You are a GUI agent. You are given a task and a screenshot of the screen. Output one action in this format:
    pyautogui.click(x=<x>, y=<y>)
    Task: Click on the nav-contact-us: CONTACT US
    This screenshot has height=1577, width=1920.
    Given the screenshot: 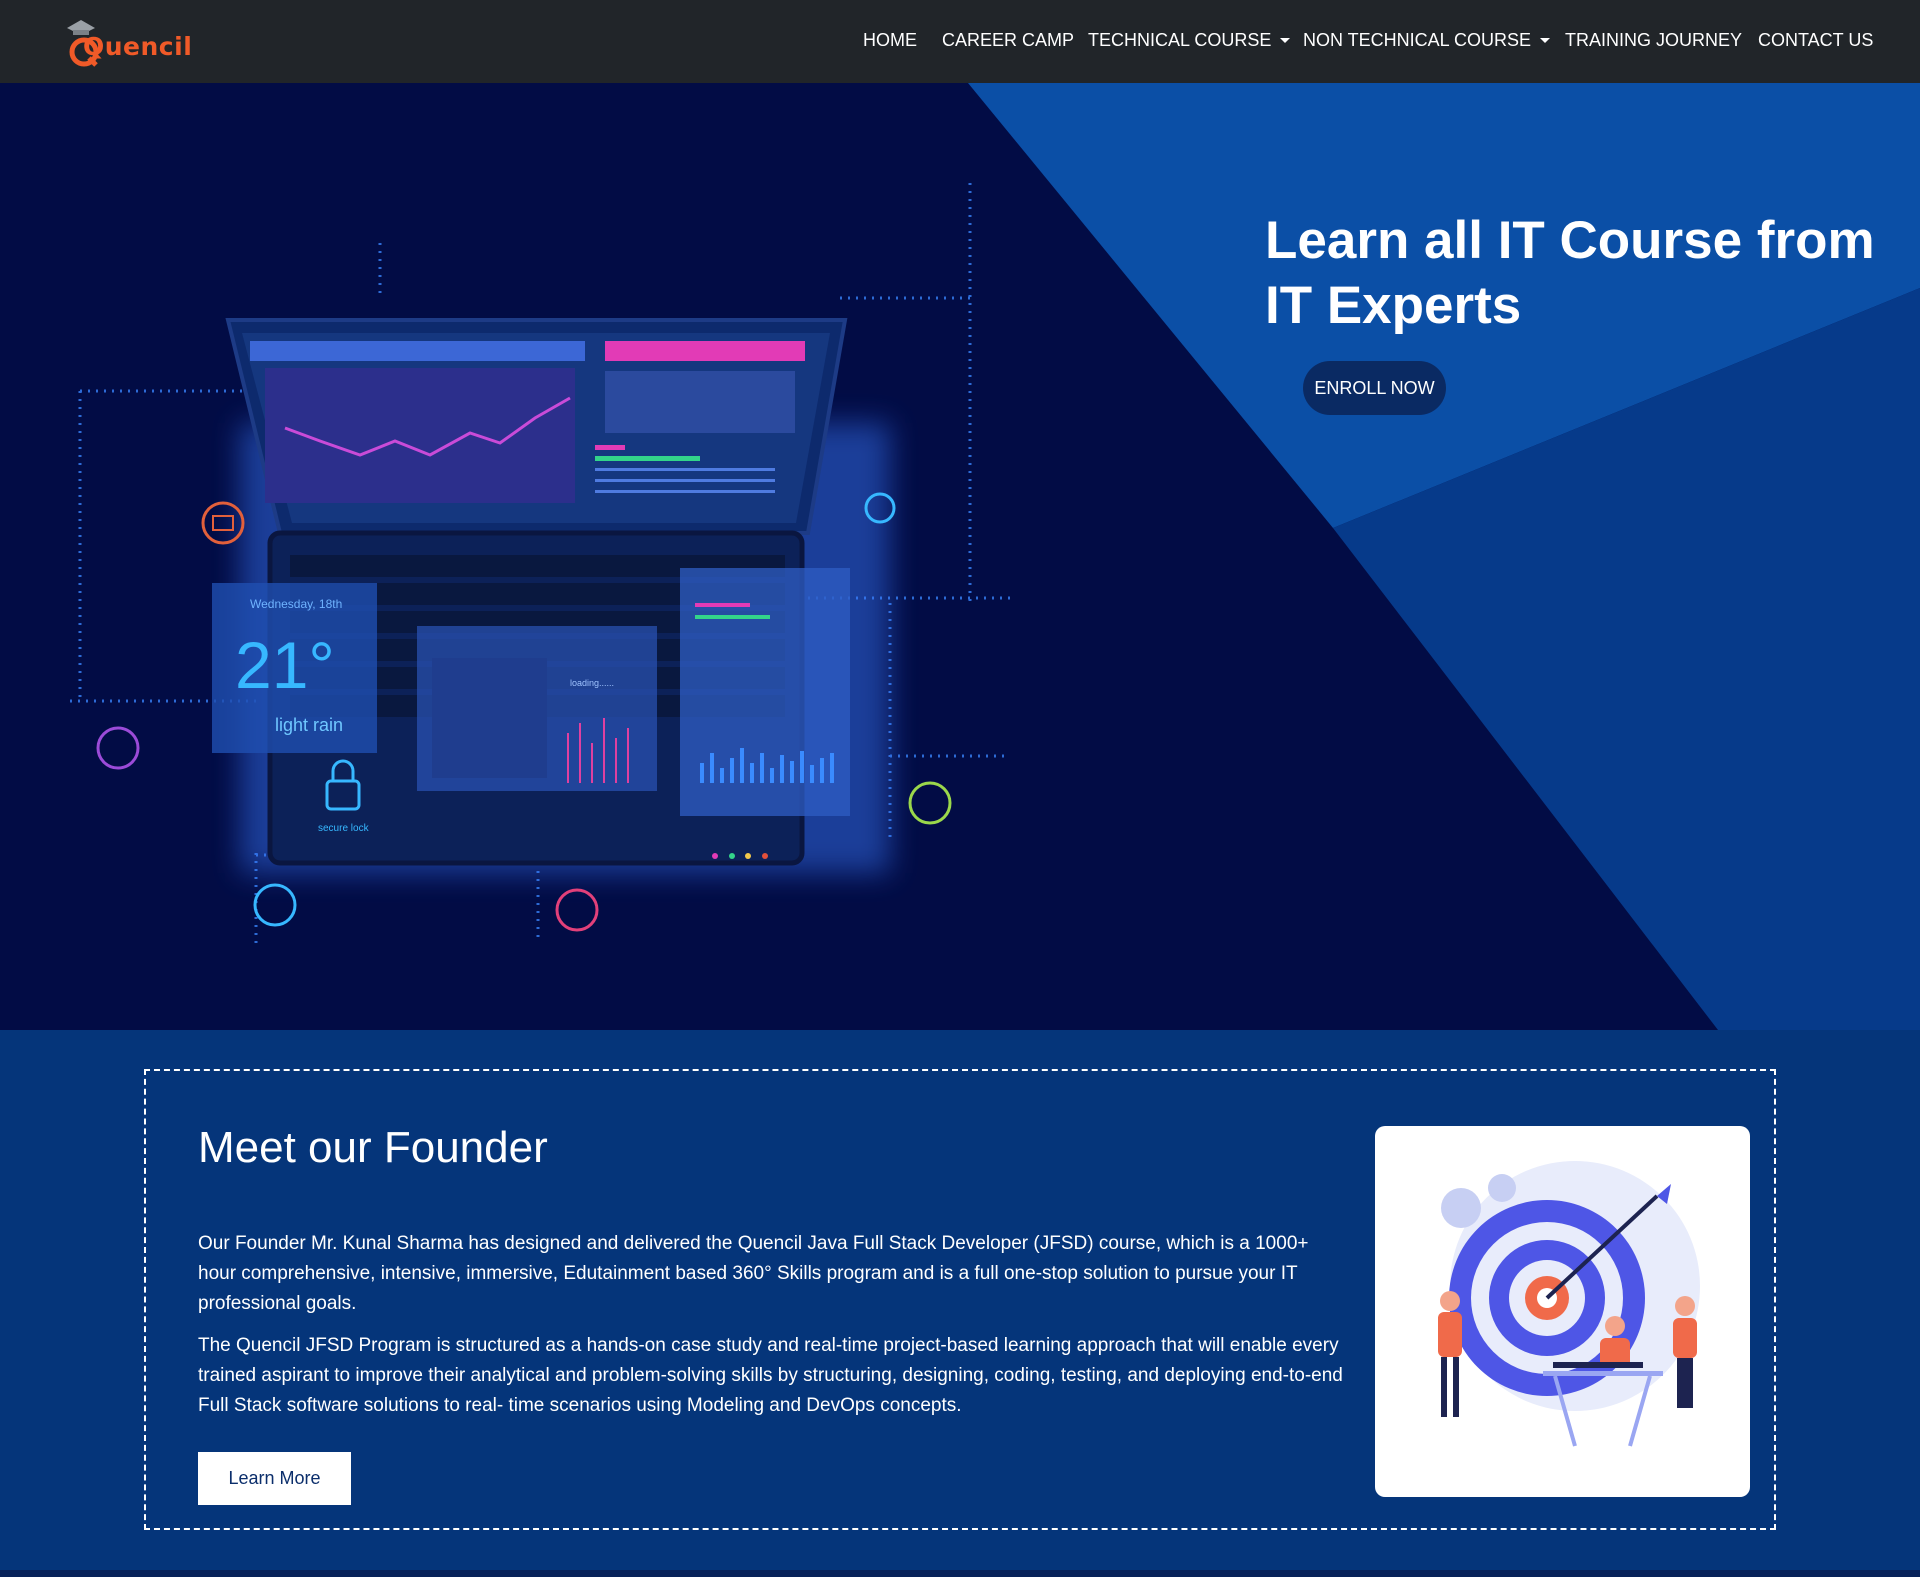 What is the action you would take?
    pyautogui.click(x=1815, y=40)
    